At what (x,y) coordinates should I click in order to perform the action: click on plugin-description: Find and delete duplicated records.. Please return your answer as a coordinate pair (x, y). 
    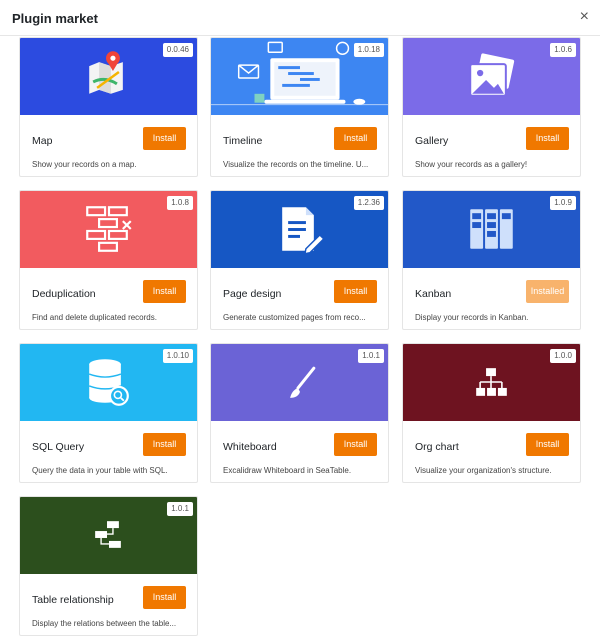
    Looking at the image, I should click on (94, 317).